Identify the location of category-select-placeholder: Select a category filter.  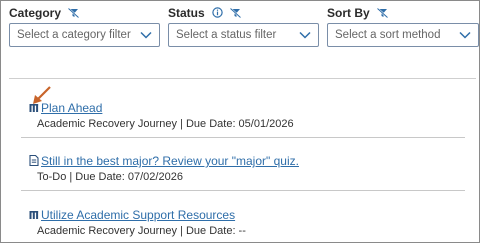
(74, 35).